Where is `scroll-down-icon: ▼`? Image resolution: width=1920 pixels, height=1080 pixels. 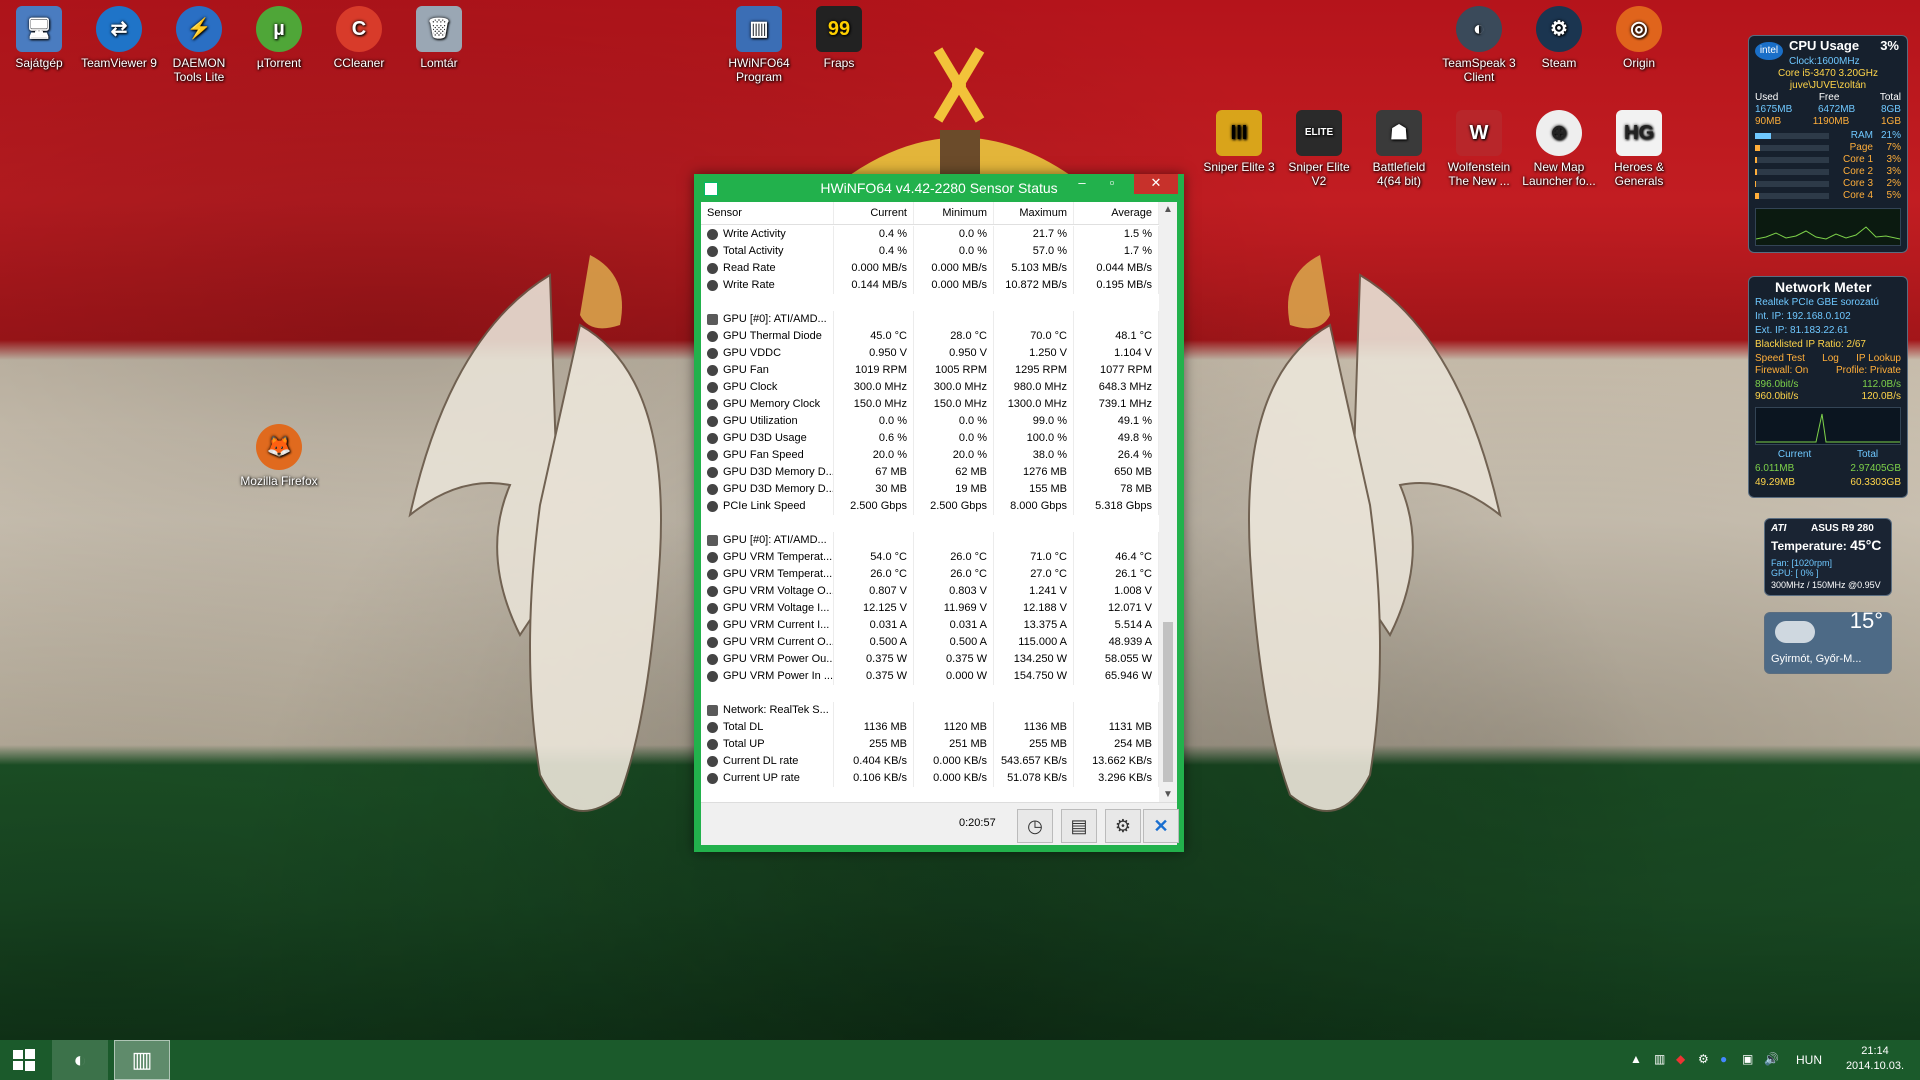 scroll-down-icon: ▼ is located at coordinates (1168, 794).